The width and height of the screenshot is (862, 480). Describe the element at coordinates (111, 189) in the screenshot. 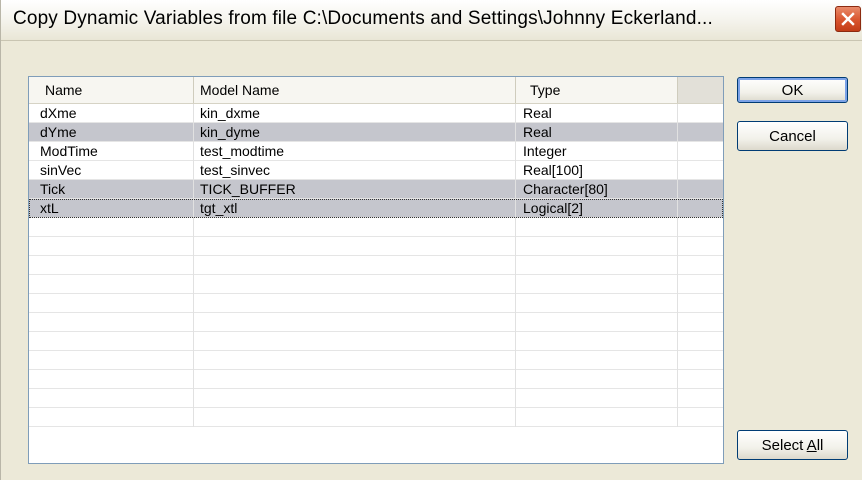

I see `table-cell-name: Tick` at that location.